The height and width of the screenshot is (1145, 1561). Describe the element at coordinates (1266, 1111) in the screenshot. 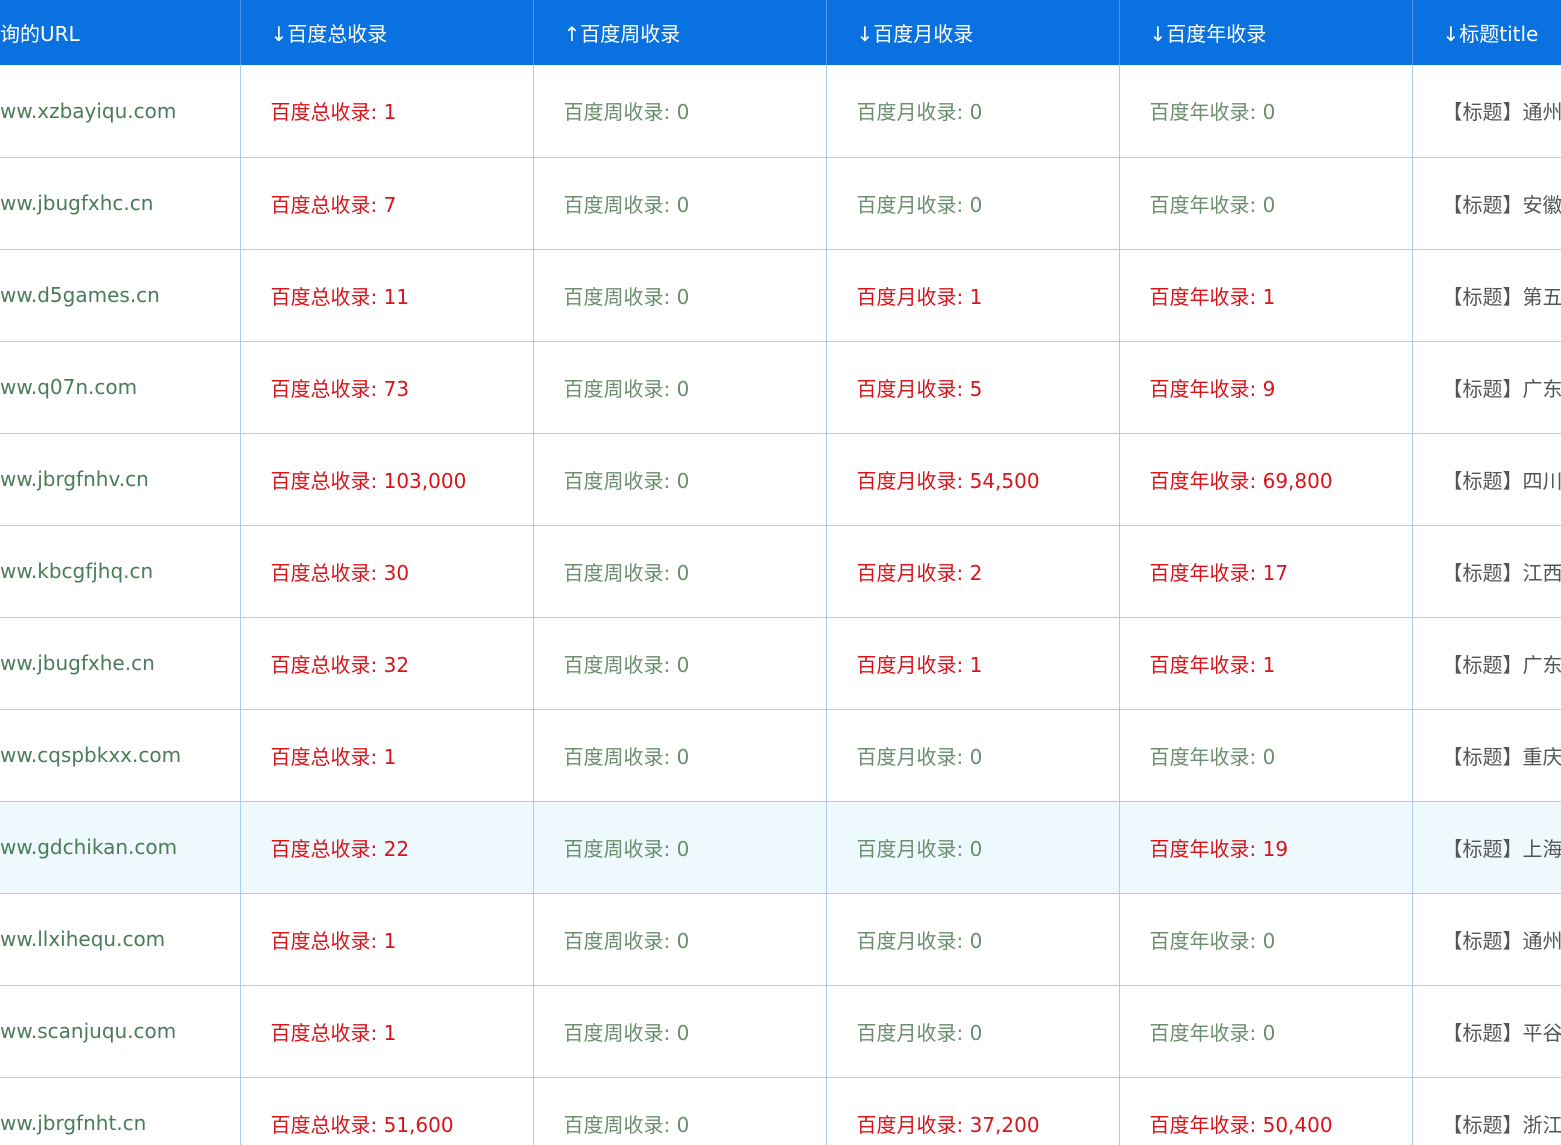

I see `yearly-index-cell: 百度年收录: 50,400` at that location.